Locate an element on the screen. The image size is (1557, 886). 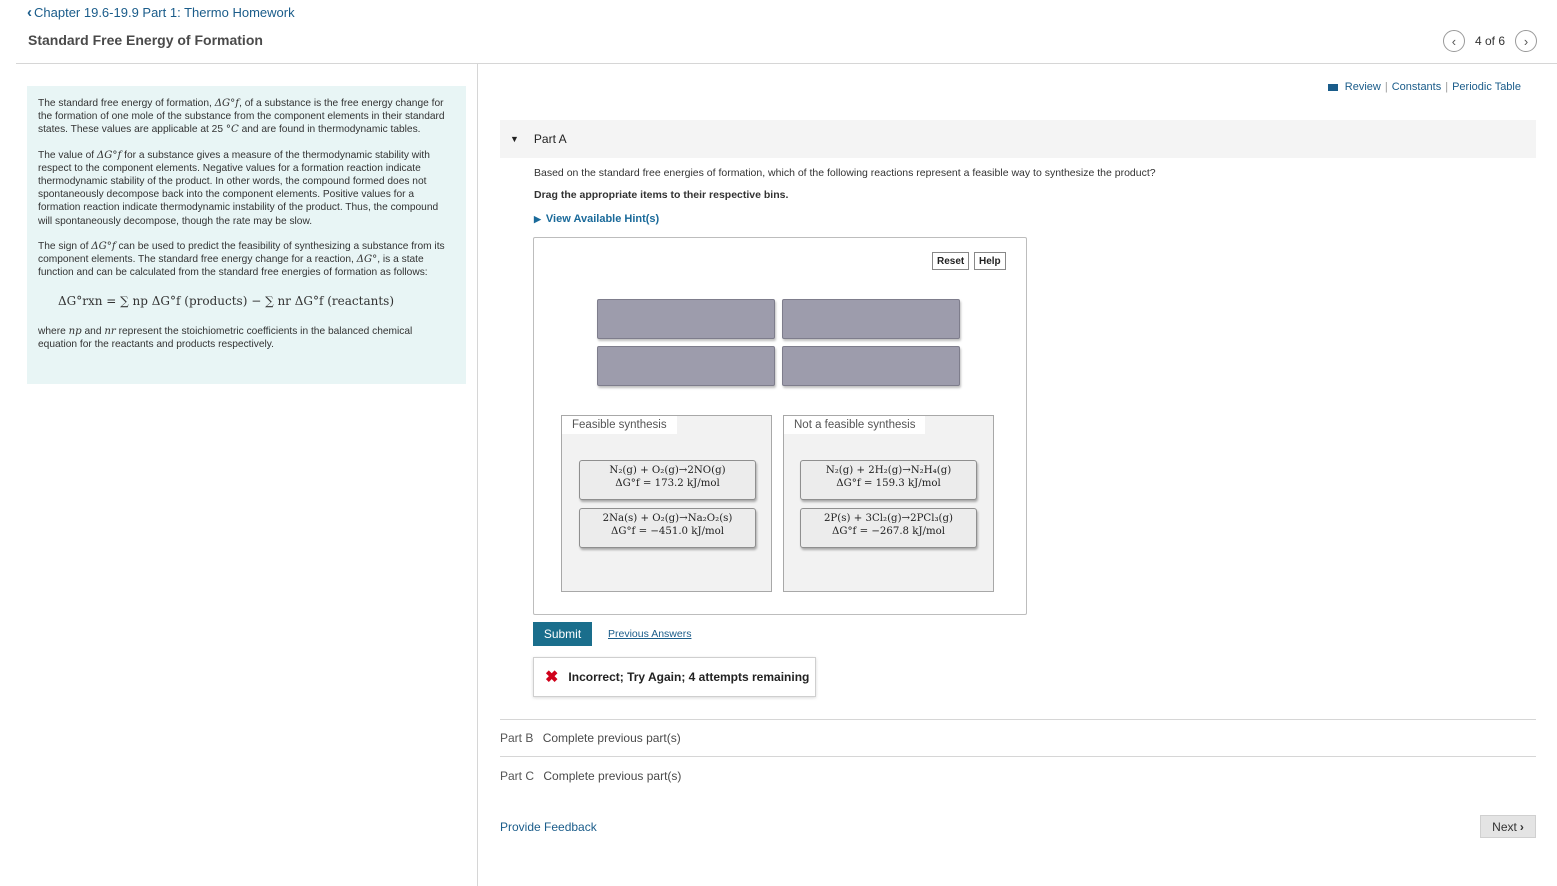
bin-label: Not a feasible synthesis is located at coordinates (855, 425).